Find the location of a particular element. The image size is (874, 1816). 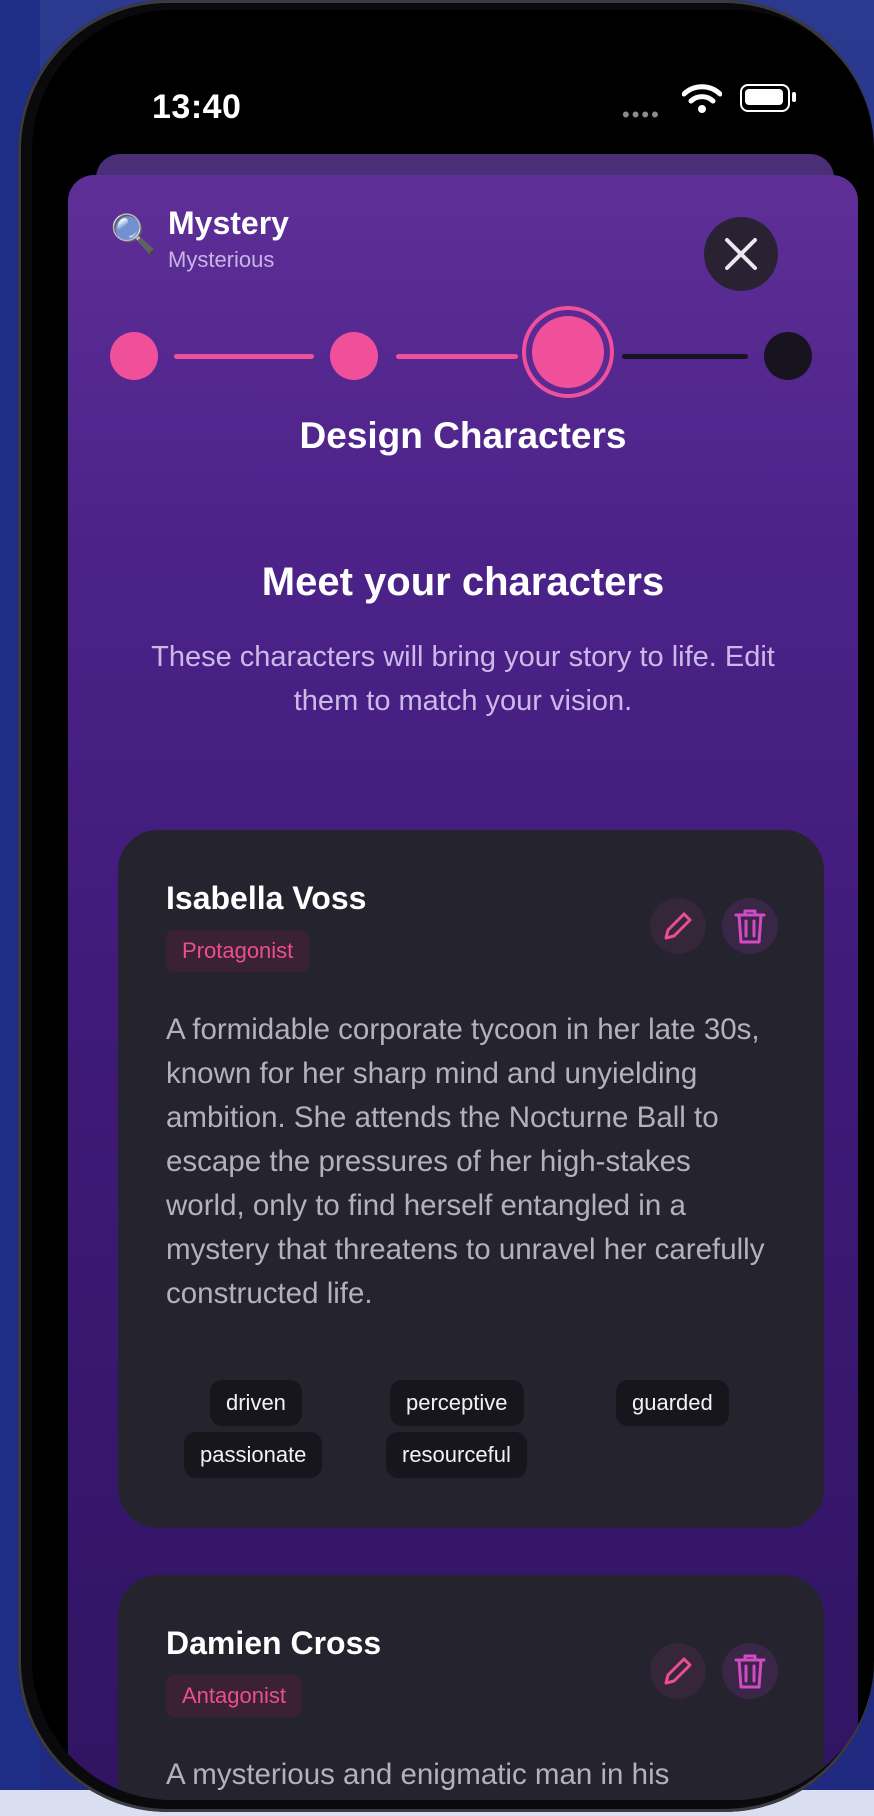

step-dot-current is located at coordinates (568, 352).